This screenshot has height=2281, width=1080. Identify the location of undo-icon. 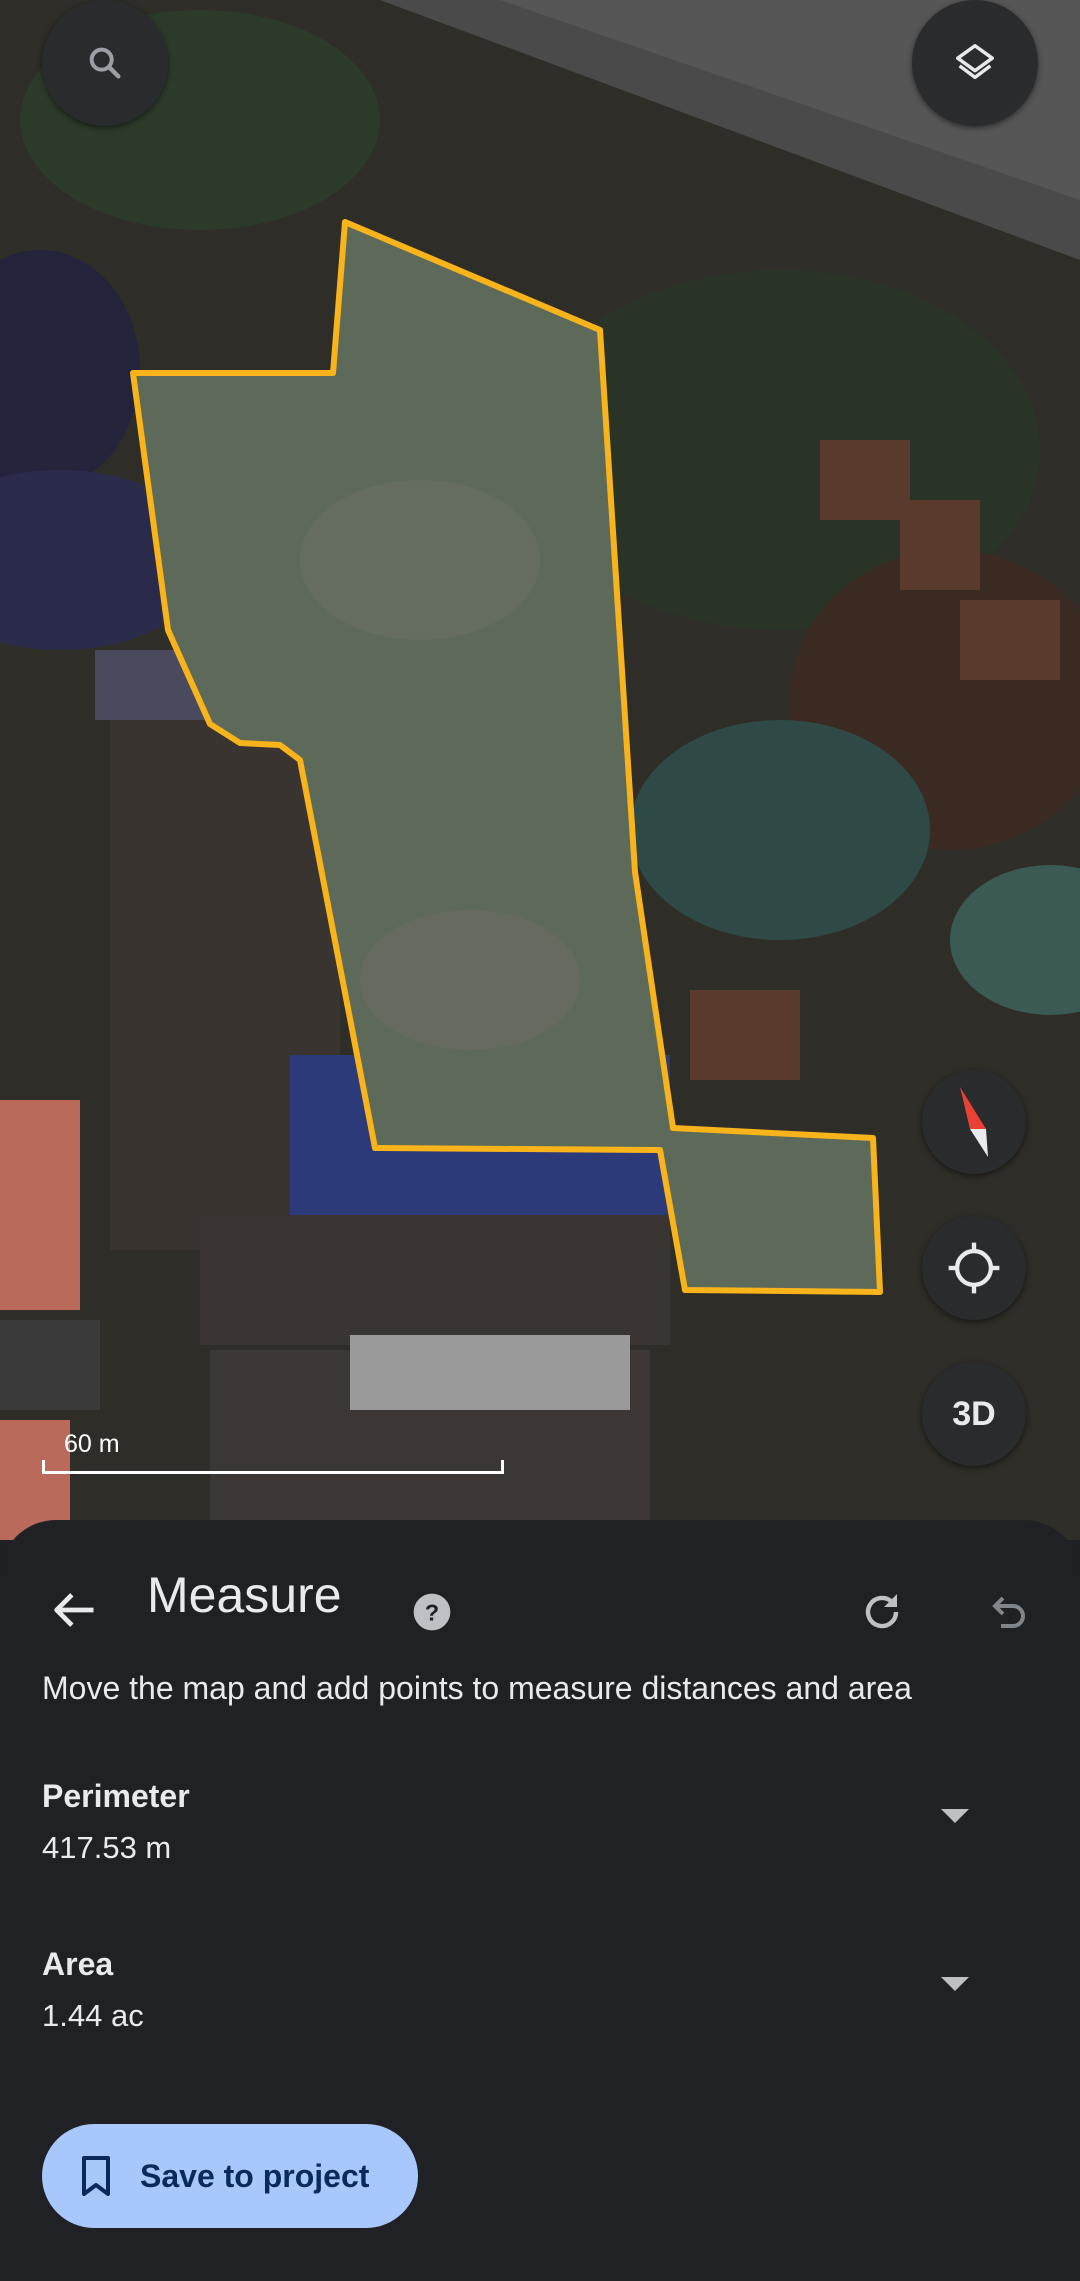
(1008, 1612).